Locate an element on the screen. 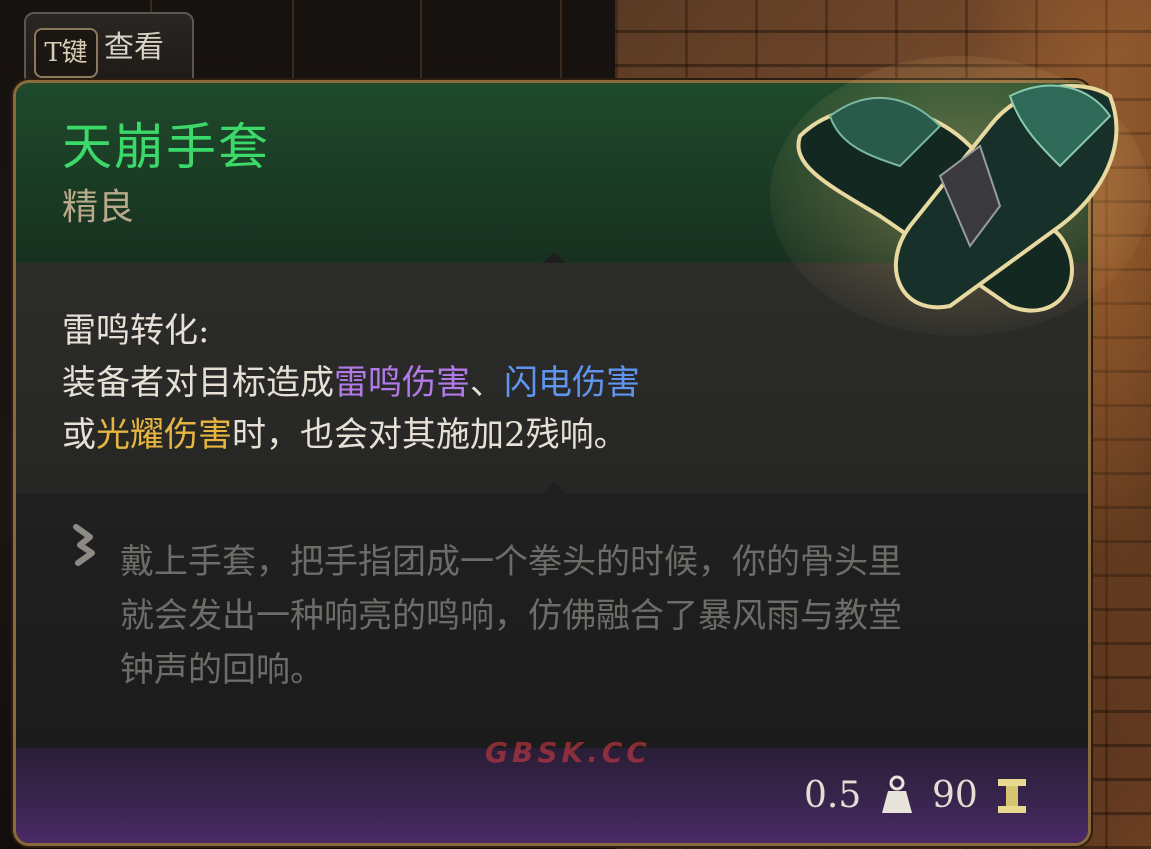 Image resolution: width=1151 pixels, height=849 pixels. keyword-thunder-damage: 雷鸣伤害 is located at coordinates (402, 383).